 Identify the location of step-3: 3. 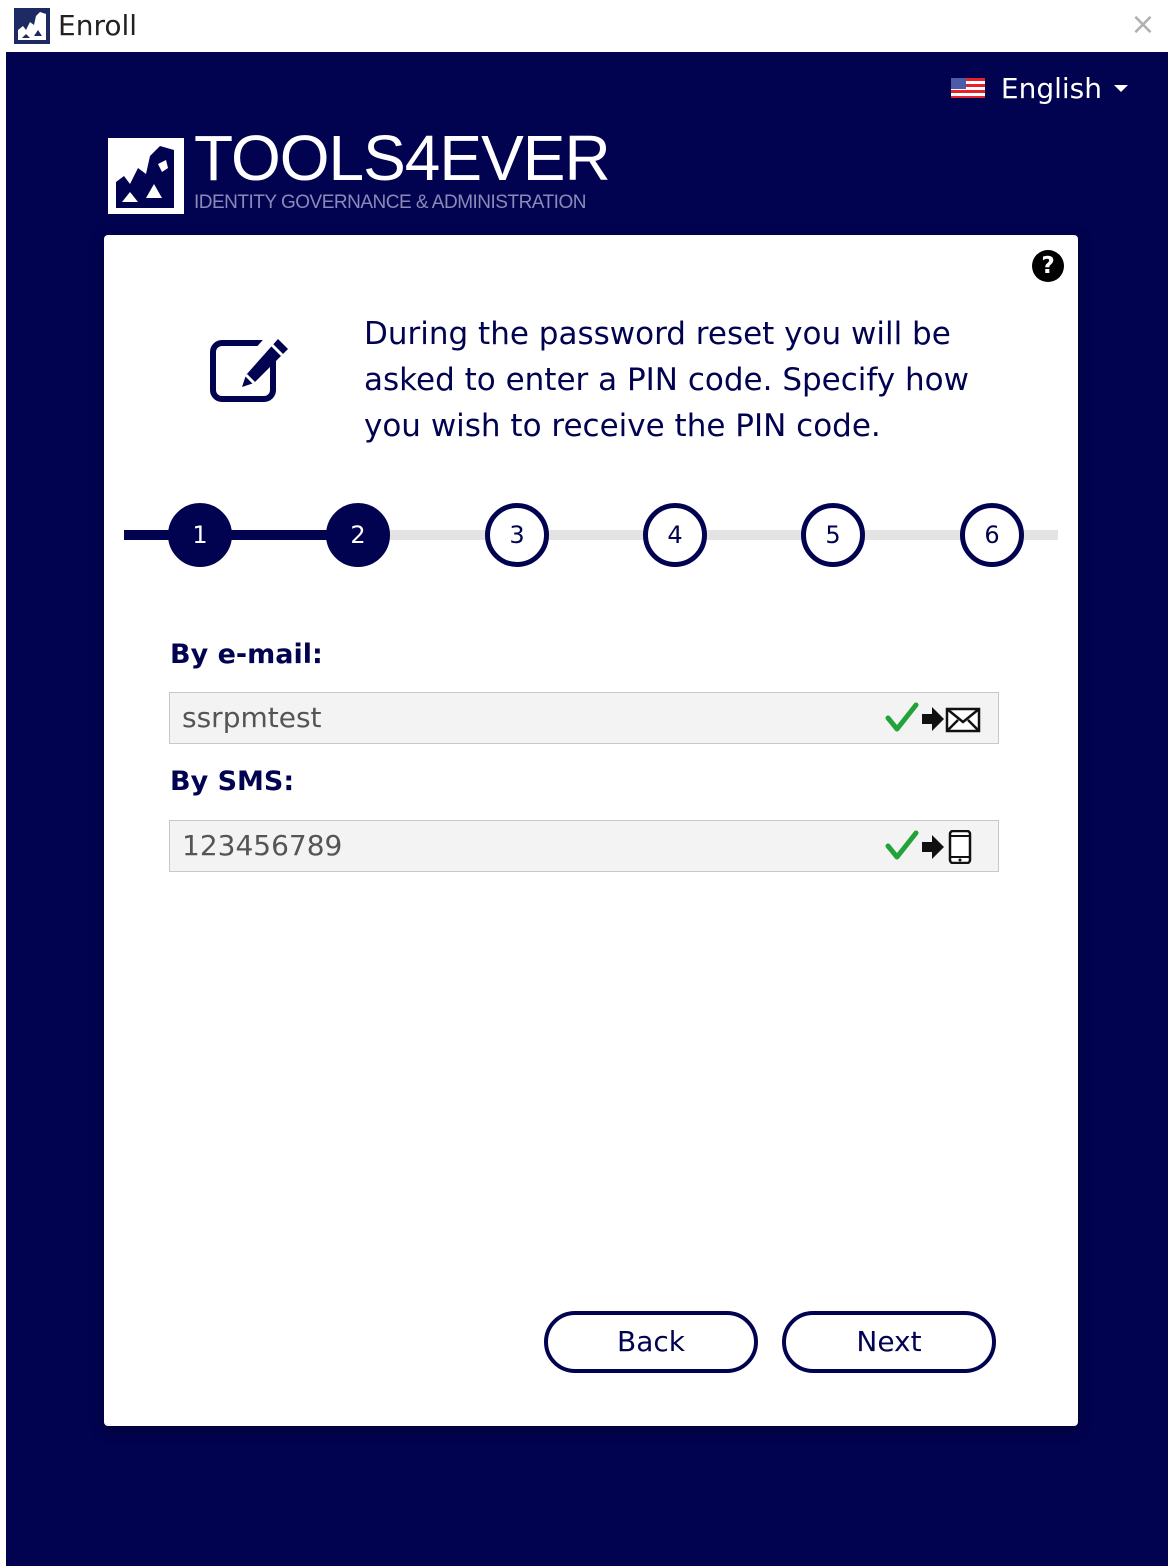
(517, 535).